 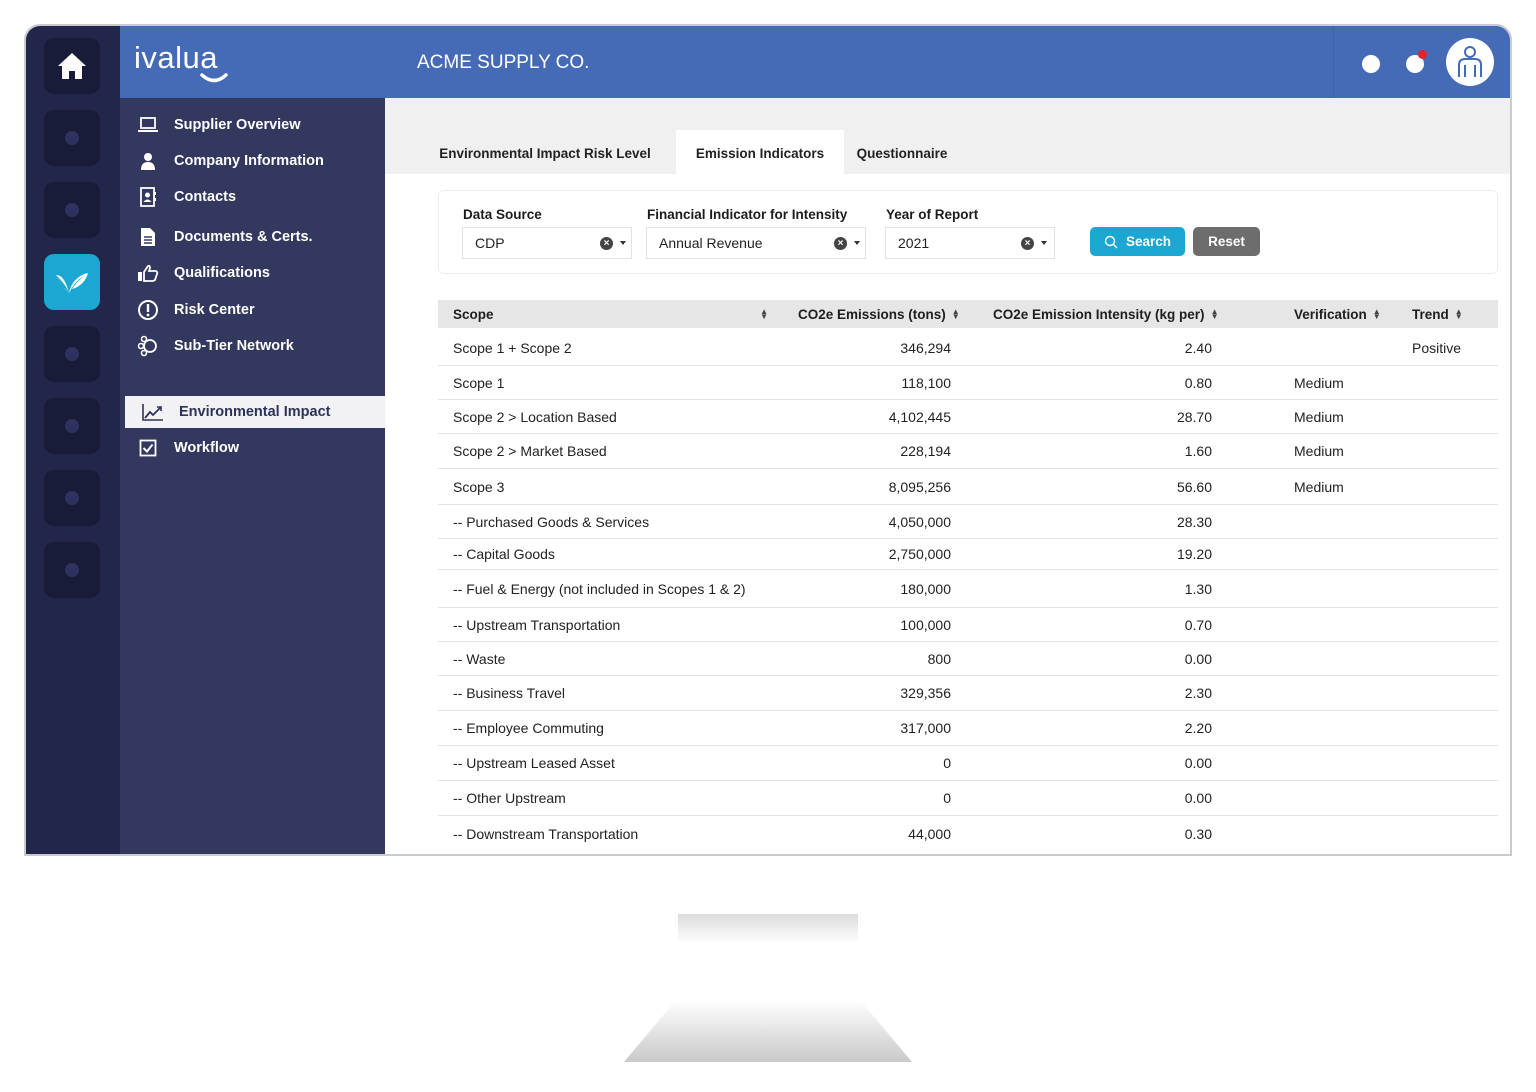 I want to click on checkbox-icon, so click(x=148, y=448).